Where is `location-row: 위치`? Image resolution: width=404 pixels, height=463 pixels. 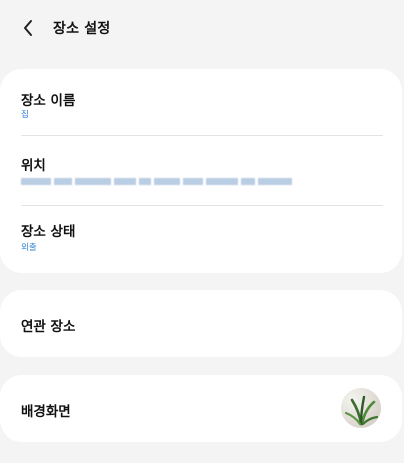
location-row: 위치 is located at coordinates (201, 170).